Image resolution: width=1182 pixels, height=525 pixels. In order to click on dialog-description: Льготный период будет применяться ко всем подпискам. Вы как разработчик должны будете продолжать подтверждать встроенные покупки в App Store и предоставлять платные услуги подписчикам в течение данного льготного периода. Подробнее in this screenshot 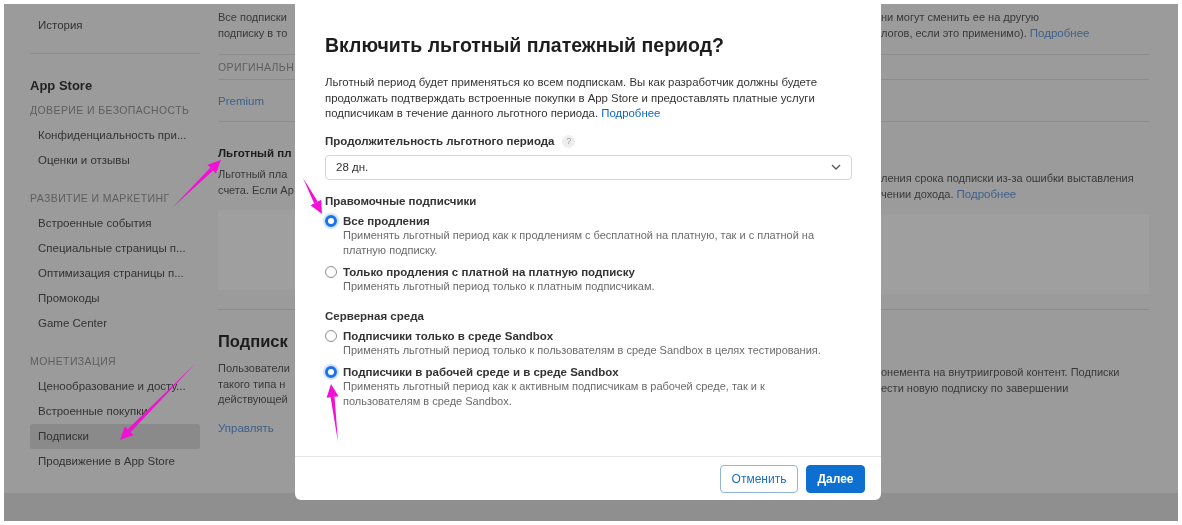, I will do `click(571, 98)`.